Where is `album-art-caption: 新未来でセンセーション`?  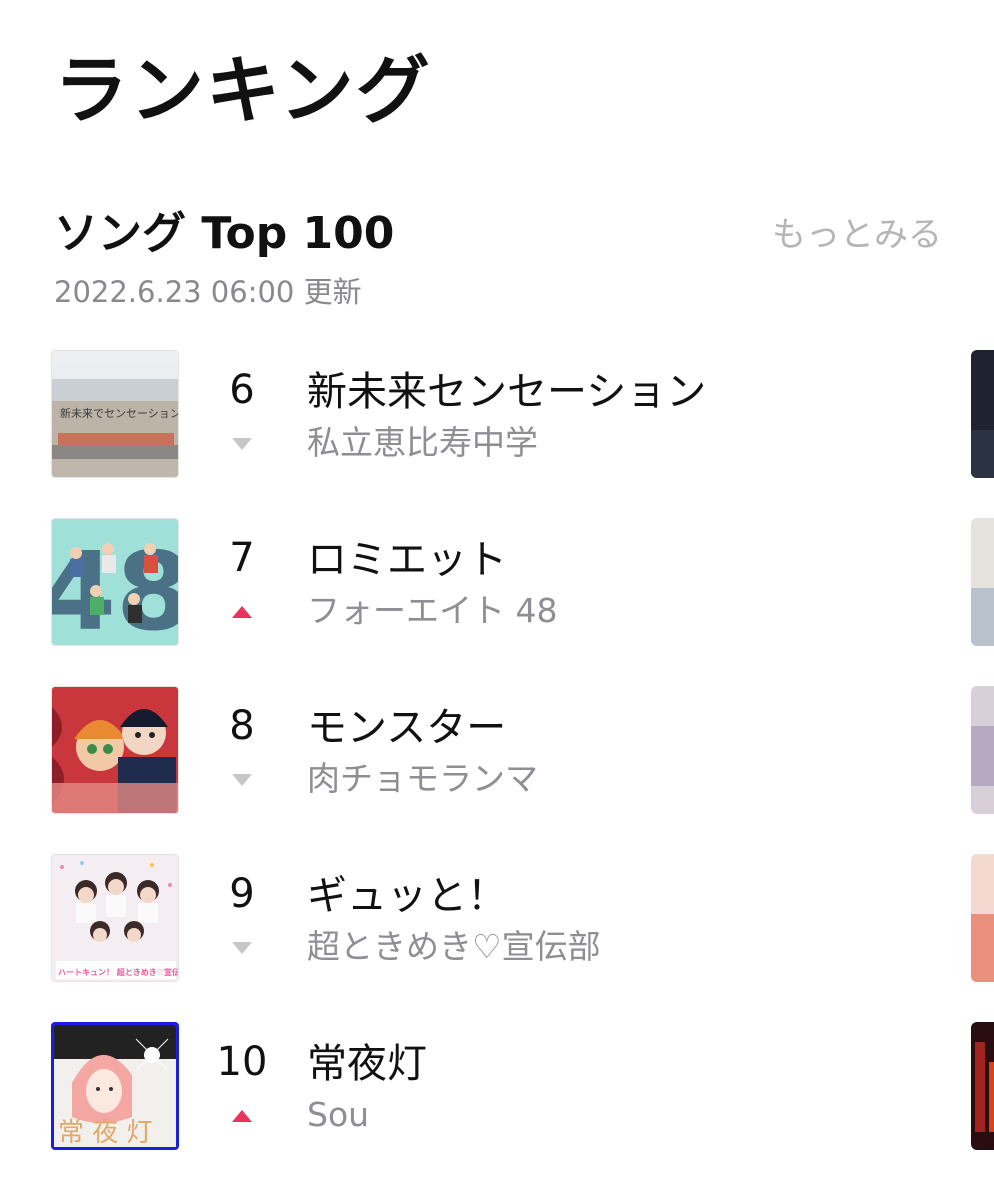
album-art-caption: 新未来でセンセーション is located at coordinates (119, 413).